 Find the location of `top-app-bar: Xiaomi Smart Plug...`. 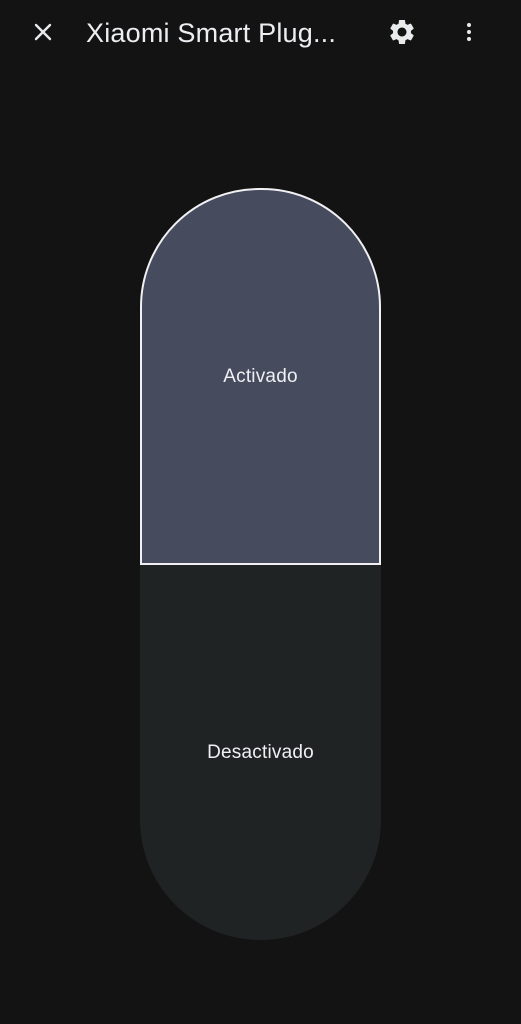

top-app-bar: Xiaomi Smart Plug... is located at coordinates (260, 32).